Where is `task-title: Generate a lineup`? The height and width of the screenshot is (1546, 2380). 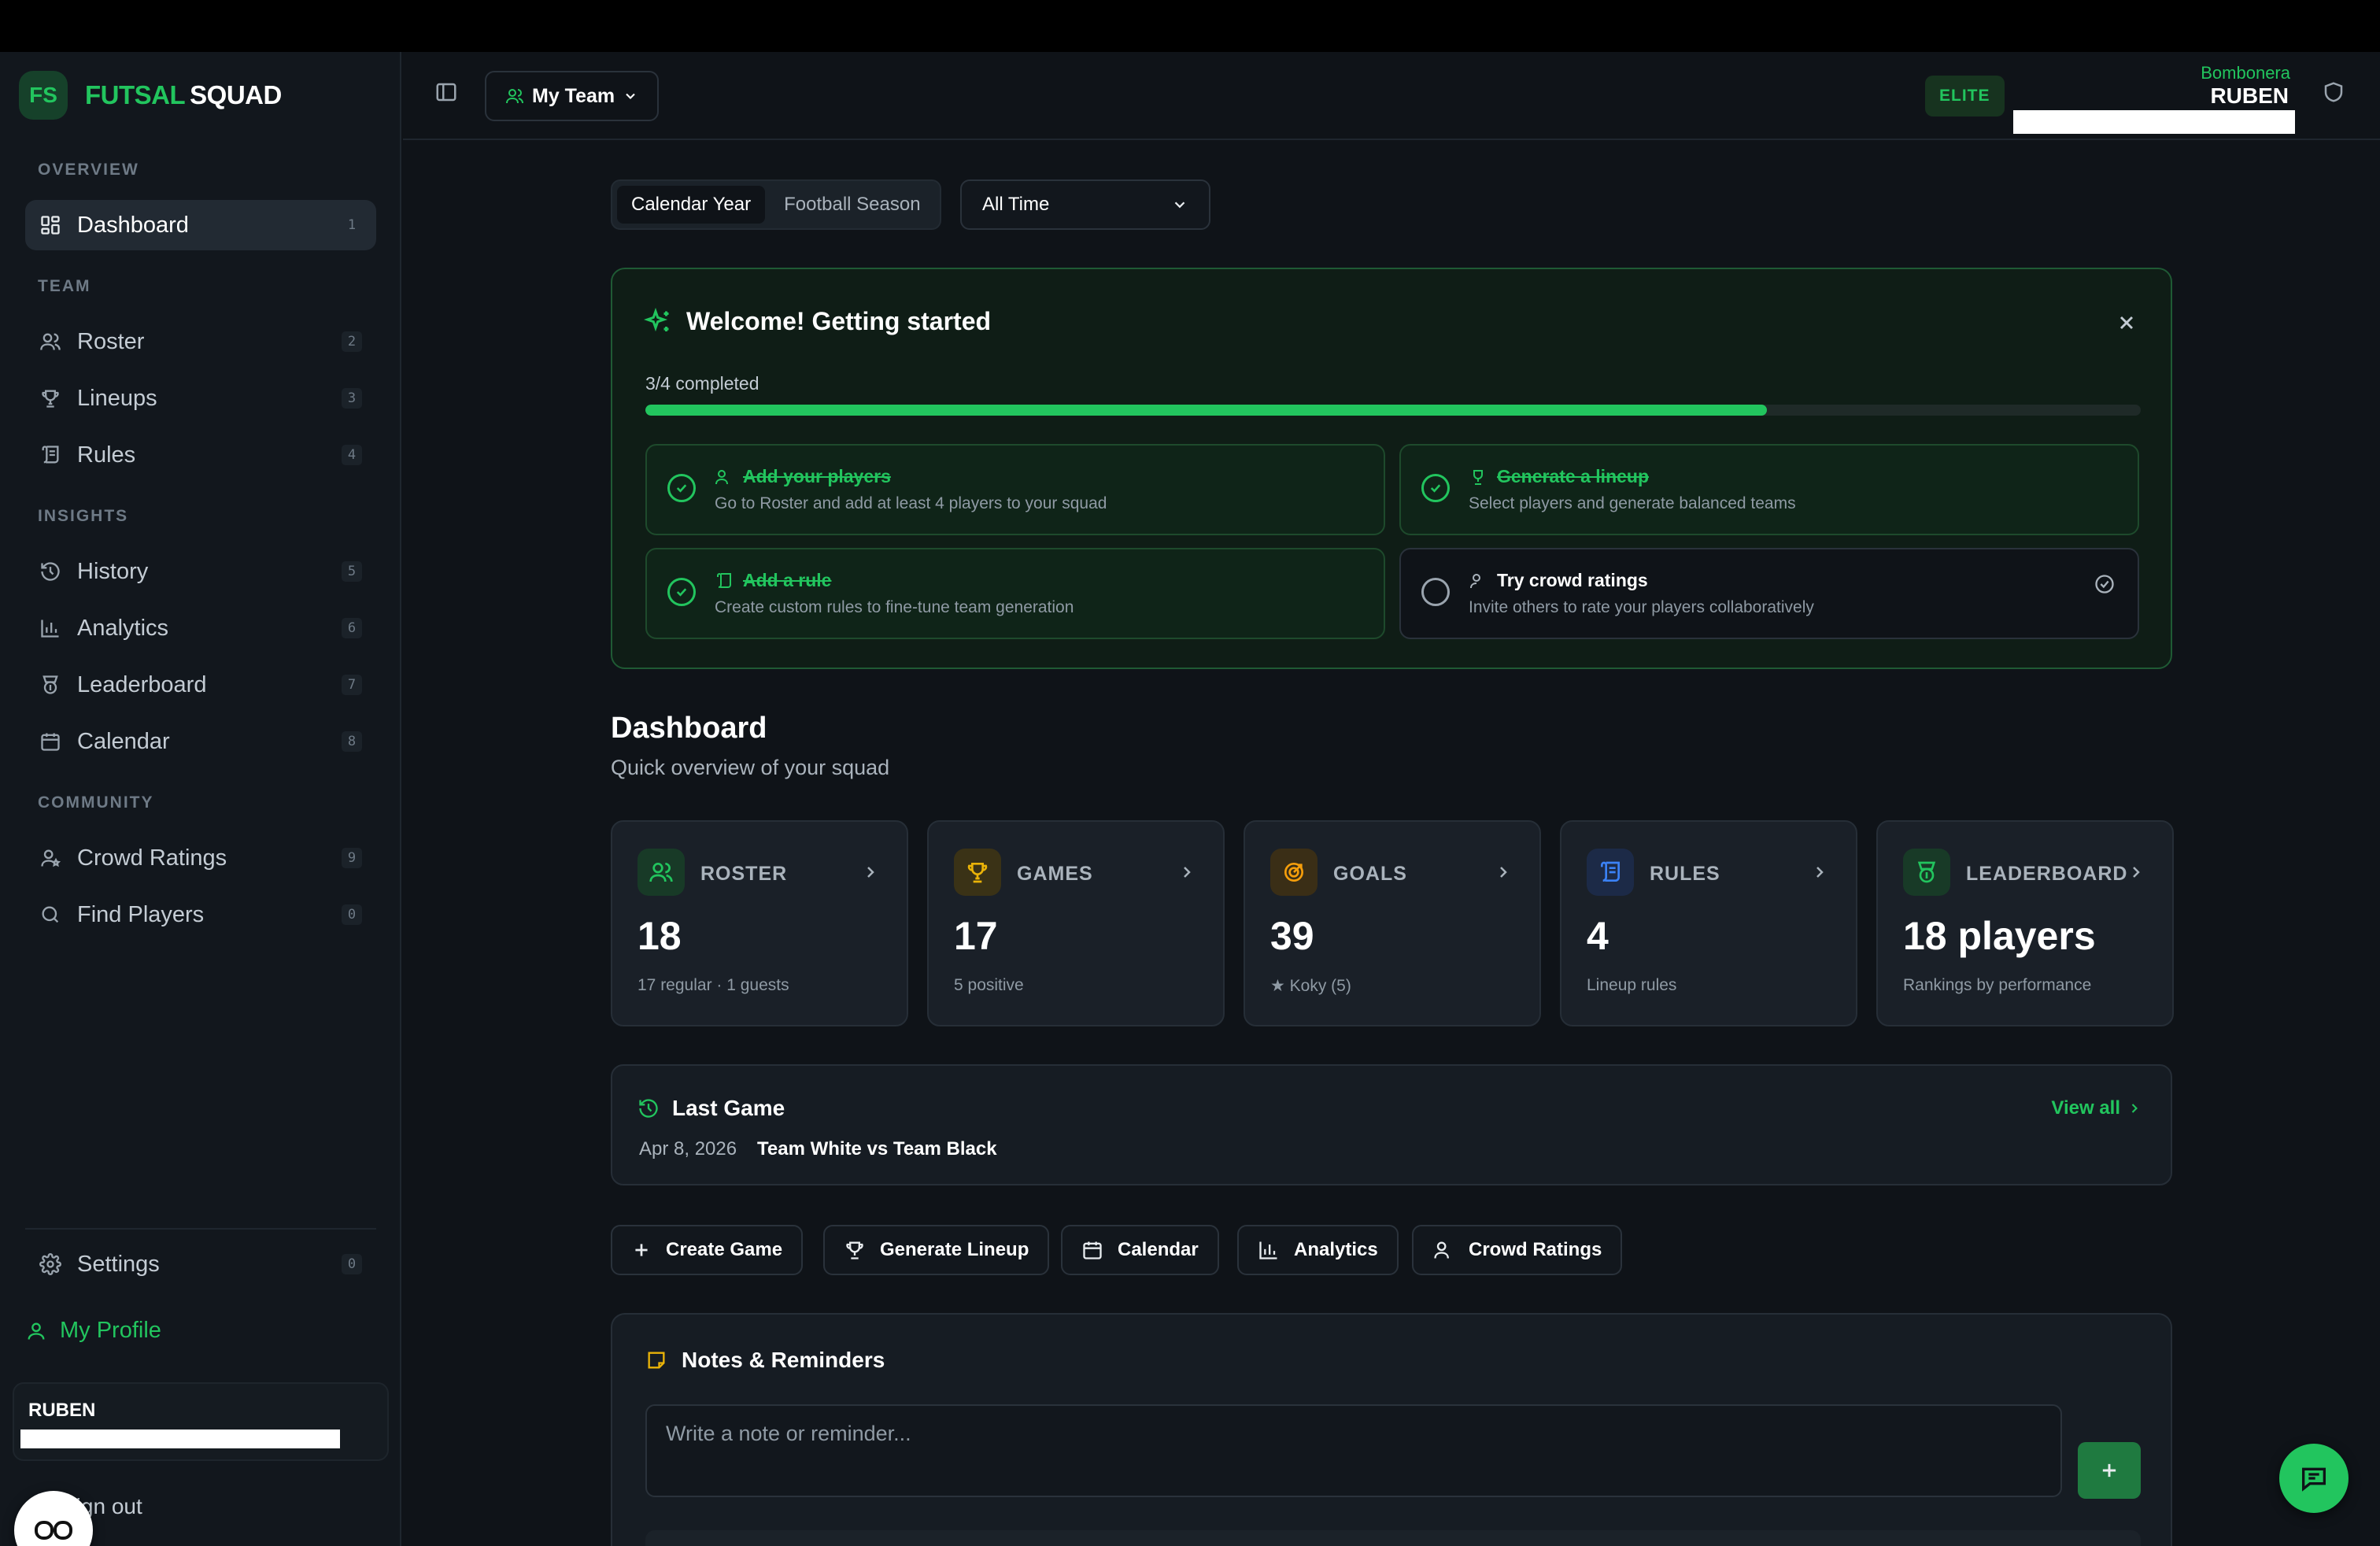
task-title: Generate a lineup is located at coordinates (1573, 476).